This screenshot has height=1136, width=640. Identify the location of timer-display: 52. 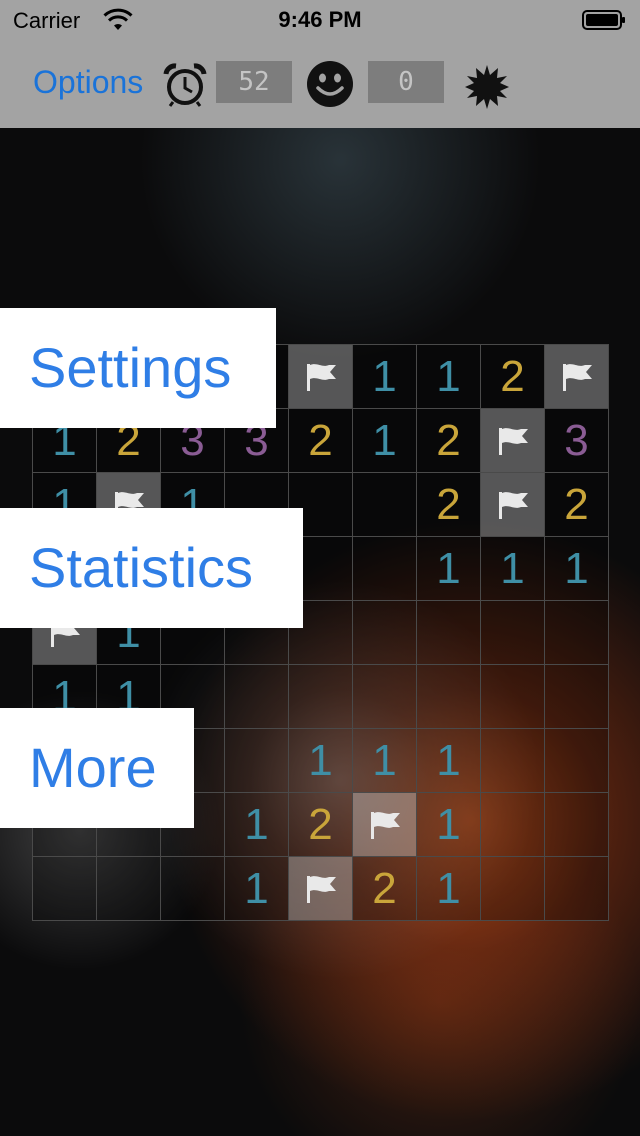
(254, 82).